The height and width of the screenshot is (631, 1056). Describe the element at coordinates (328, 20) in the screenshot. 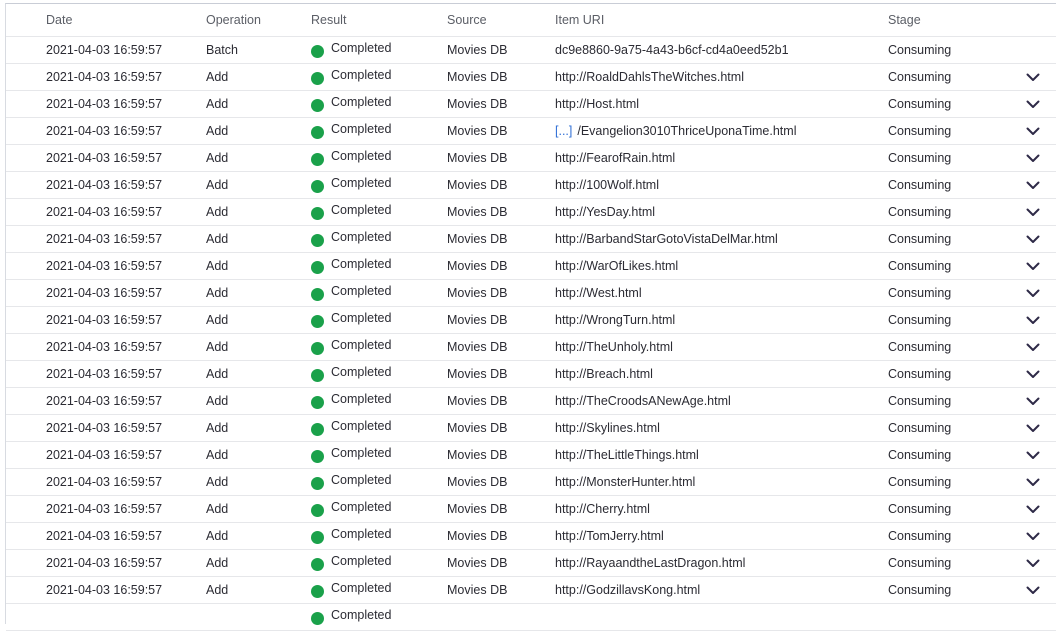

I see `column-header-result: Result` at that location.